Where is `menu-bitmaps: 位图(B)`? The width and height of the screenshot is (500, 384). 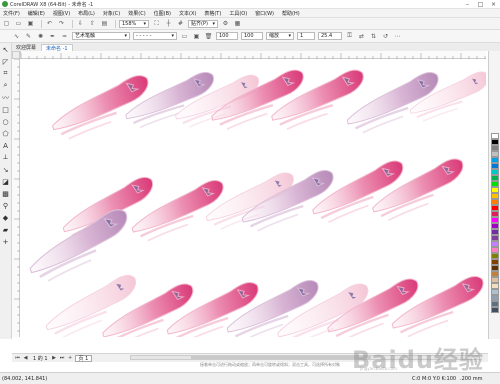
menu-bitmaps: 位图(B) is located at coordinates (162, 13).